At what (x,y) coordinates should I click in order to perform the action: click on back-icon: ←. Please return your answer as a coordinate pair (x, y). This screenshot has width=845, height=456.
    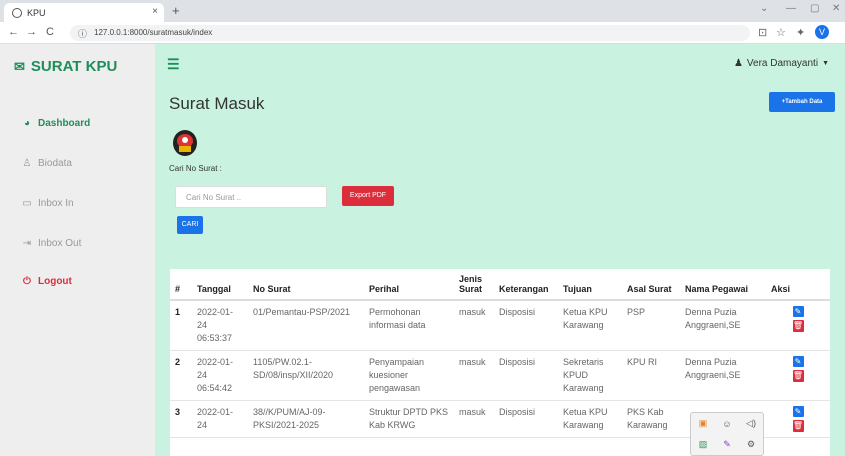
    Looking at the image, I should click on (13, 32).